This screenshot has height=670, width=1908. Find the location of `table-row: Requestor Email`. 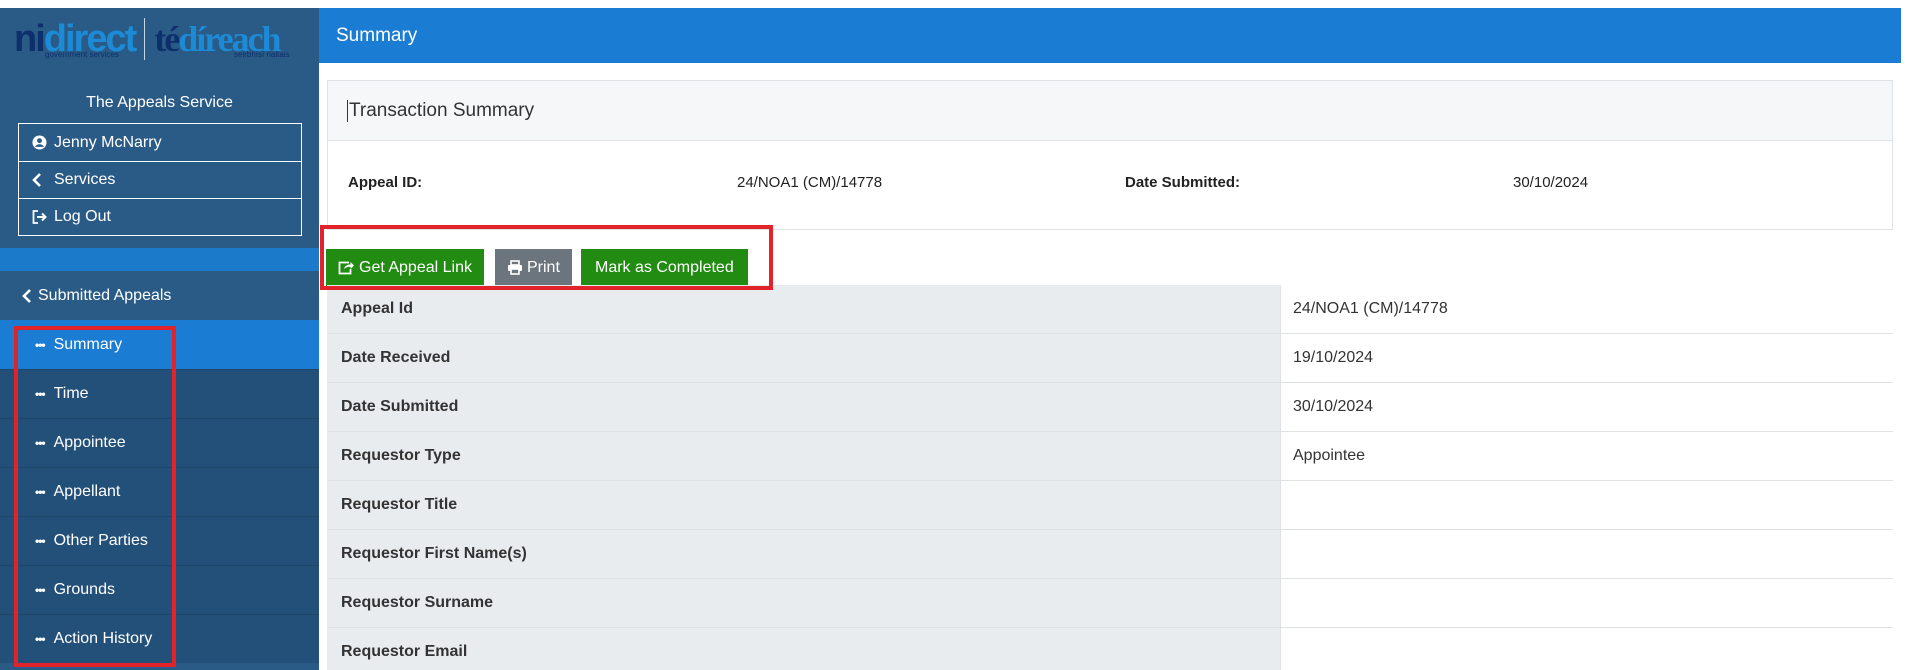

table-row: Requestor Email is located at coordinates (1110, 649).